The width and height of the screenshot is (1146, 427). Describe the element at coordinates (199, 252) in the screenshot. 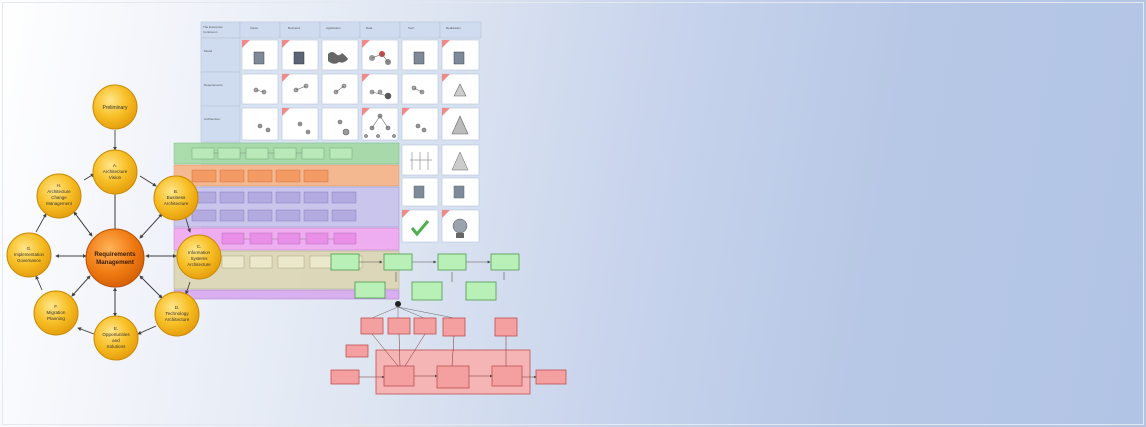

I see `svg-text: Information` at that location.